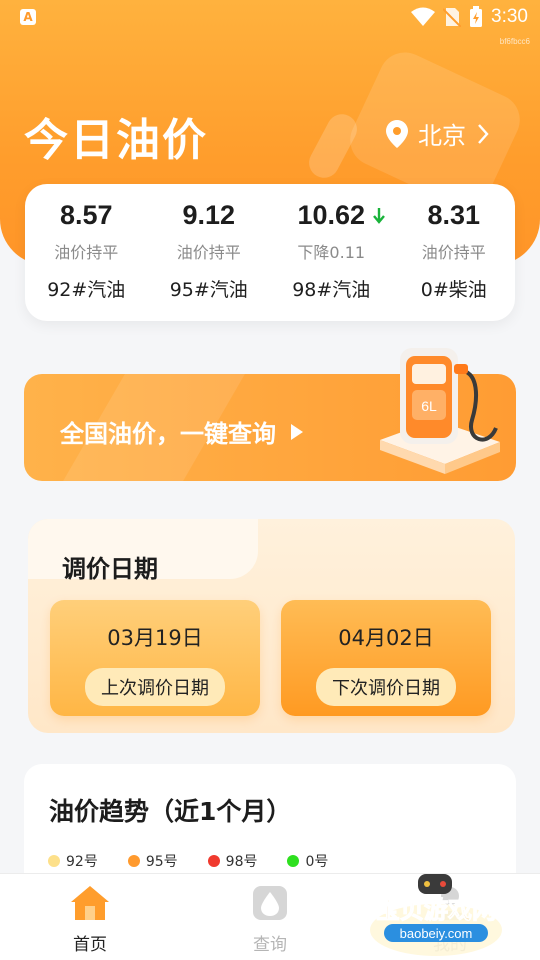  I want to click on price-value: 9.12, so click(209, 215).